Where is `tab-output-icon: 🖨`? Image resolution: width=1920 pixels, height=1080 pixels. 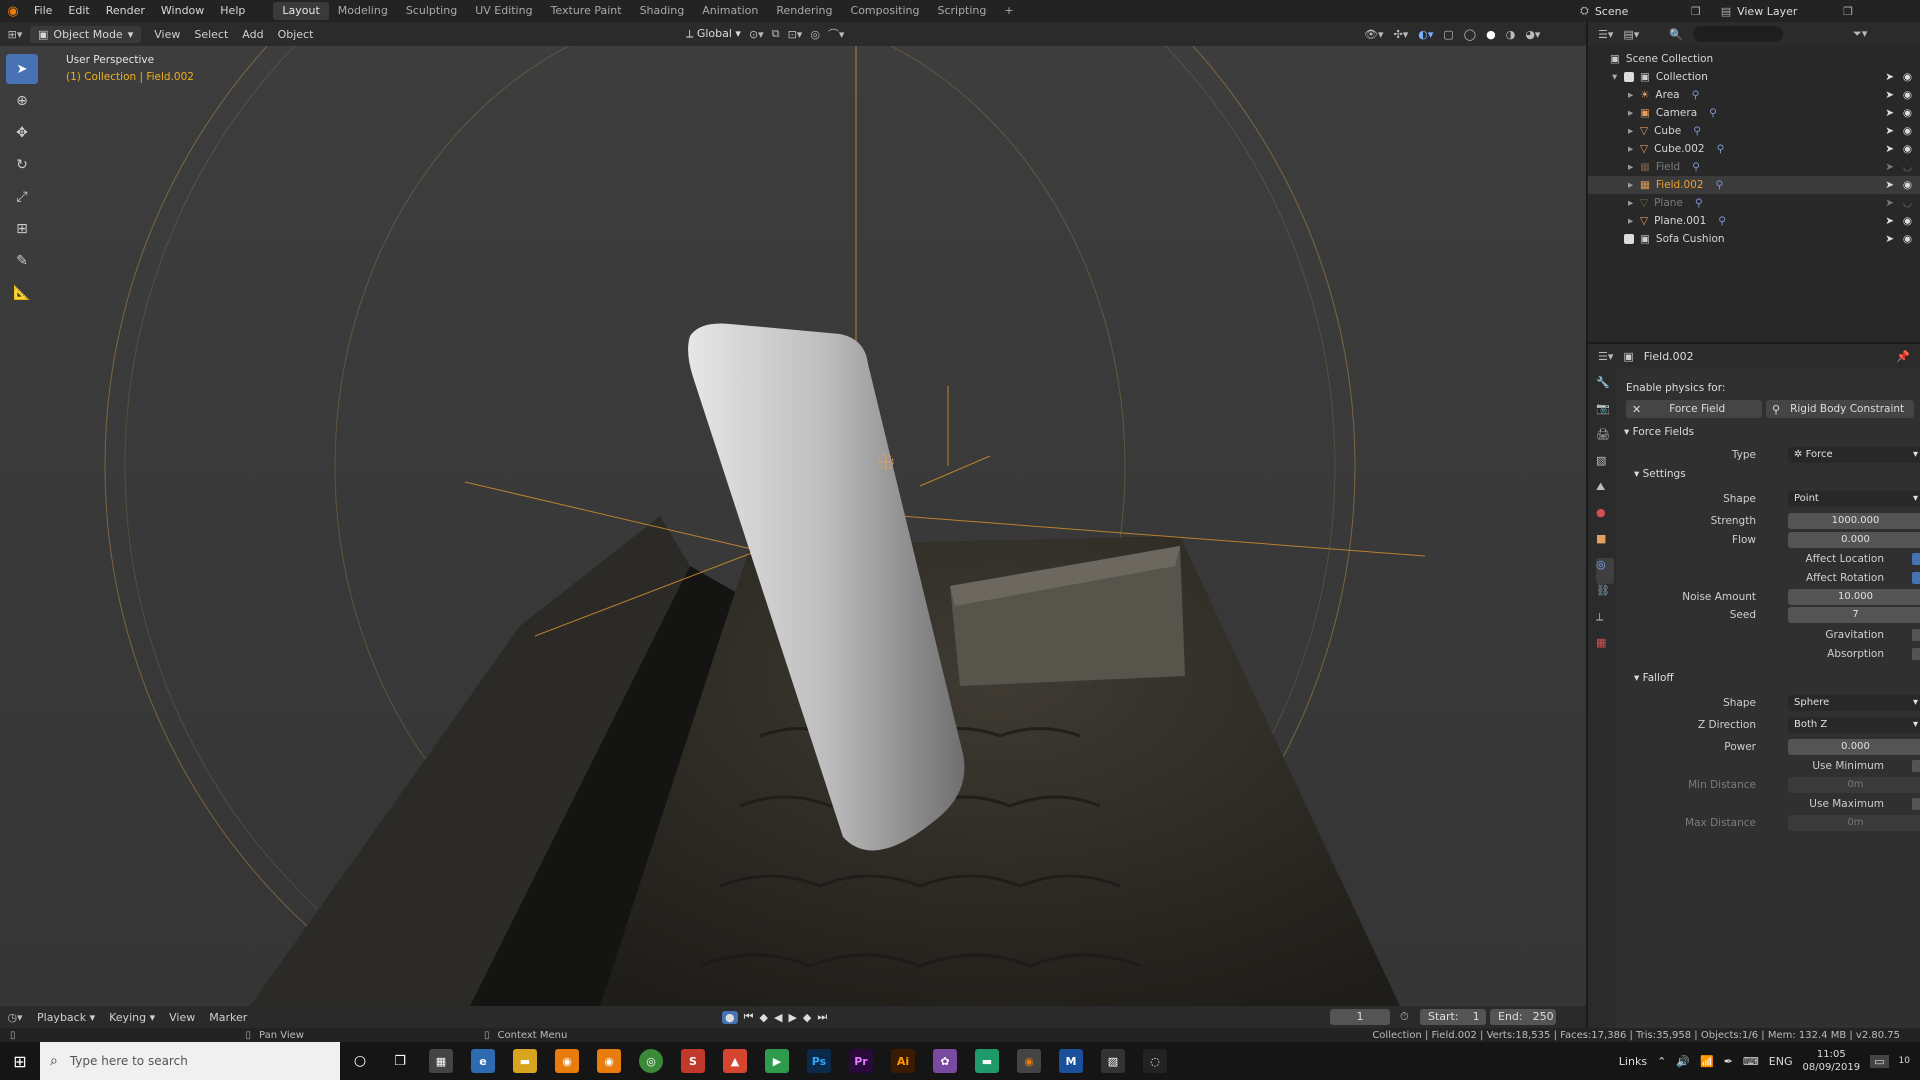 tab-output-icon: 🖨 is located at coordinates (1605, 441).